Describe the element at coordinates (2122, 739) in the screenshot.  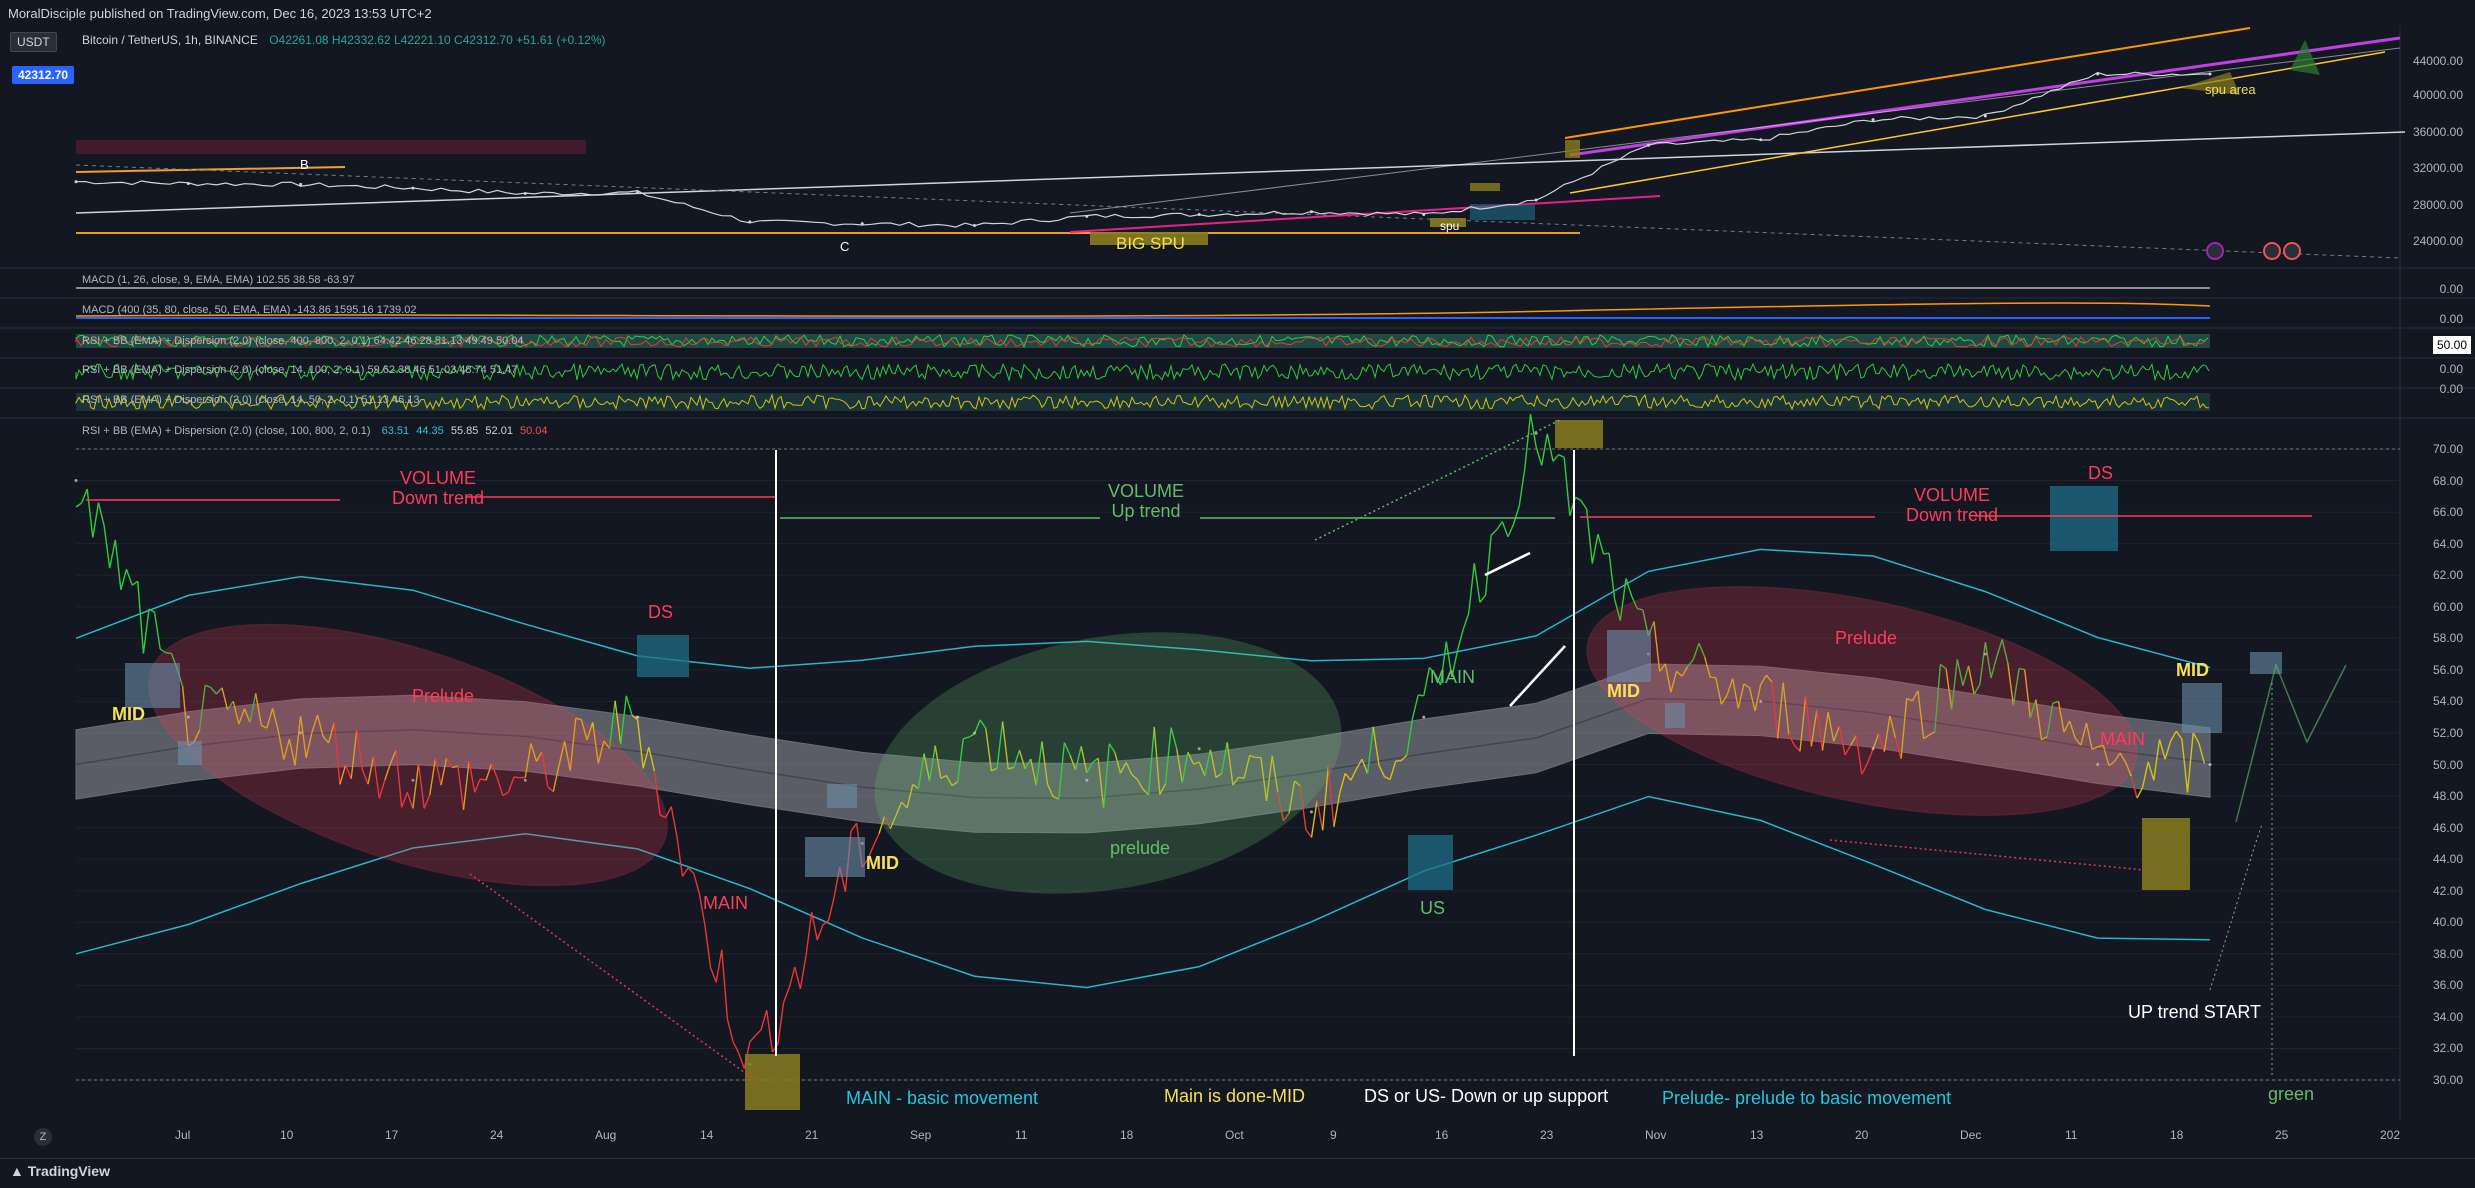
I see `label-main-3: MAIN` at that location.